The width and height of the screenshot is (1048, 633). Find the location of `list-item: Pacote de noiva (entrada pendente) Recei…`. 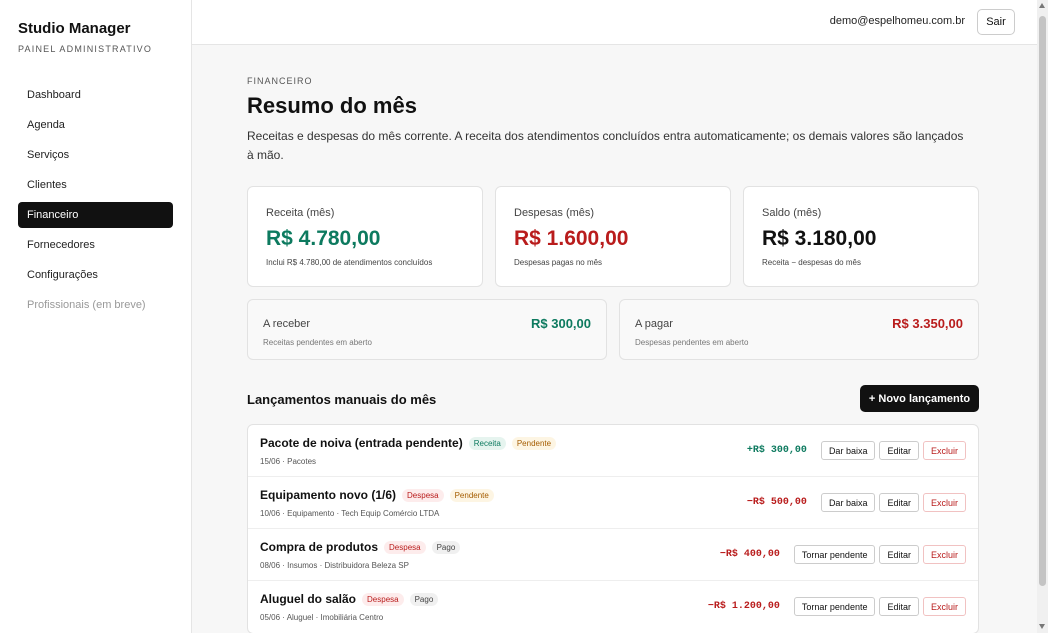

list-item: Pacote de noiva (entrada pendente) Recei… is located at coordinates (613, 451).